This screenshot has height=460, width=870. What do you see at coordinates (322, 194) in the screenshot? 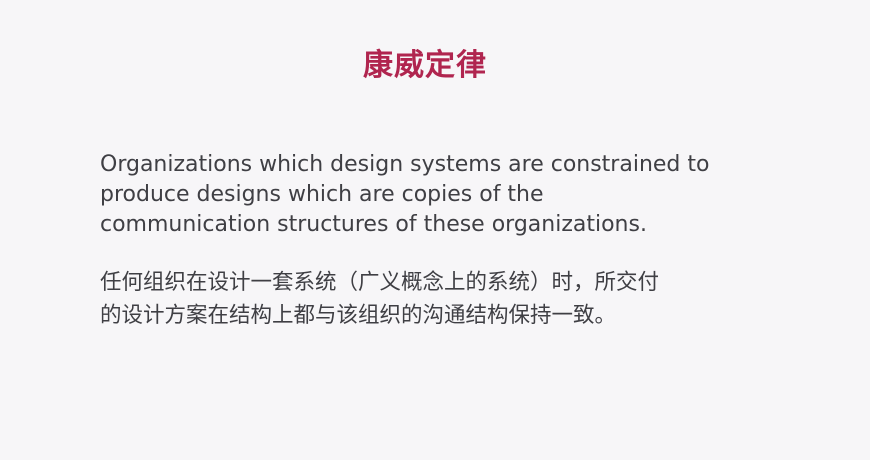
I see `english-quote-line: produce designs which are copies of the` at bounding box center [322, 194].